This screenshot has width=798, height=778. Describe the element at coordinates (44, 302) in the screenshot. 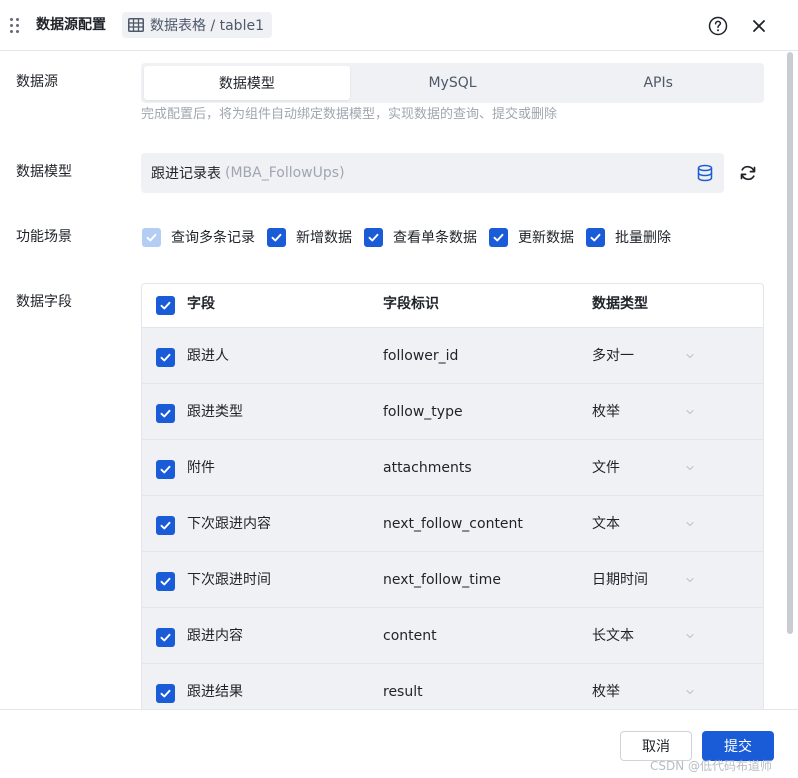

I see `fields-label: 数据字段` at that location.